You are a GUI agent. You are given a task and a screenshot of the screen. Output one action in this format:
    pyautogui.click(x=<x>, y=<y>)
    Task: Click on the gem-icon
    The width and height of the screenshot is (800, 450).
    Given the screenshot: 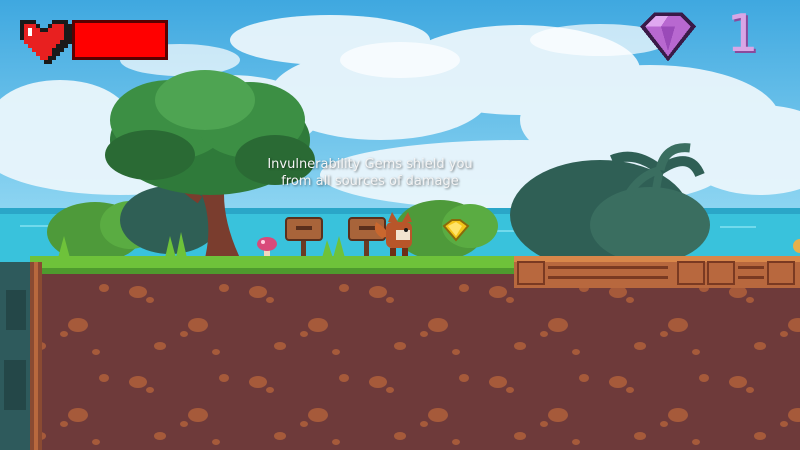 What is the action you would take?
    pyautogui.click(x=668, y=37)
    